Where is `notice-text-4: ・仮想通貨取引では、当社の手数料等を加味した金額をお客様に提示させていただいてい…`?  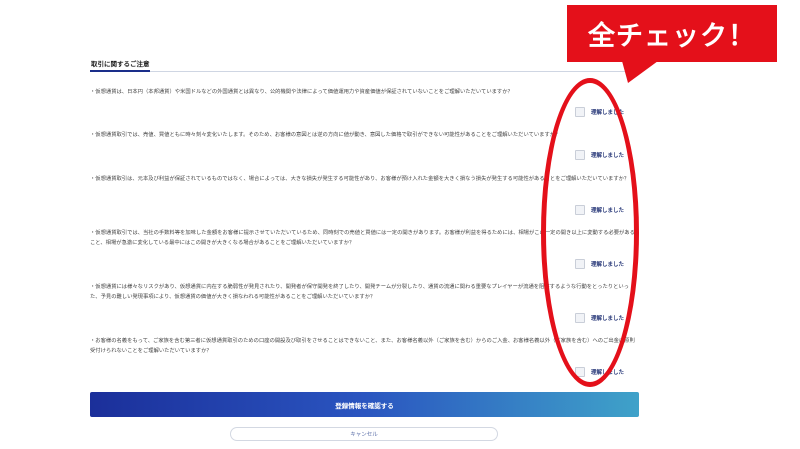
notice-text-4: ・仮想通貨取引では、当社の手数料等を加味した金額をお客様に提示させていただいてい… is located at coordinates (362, 238).